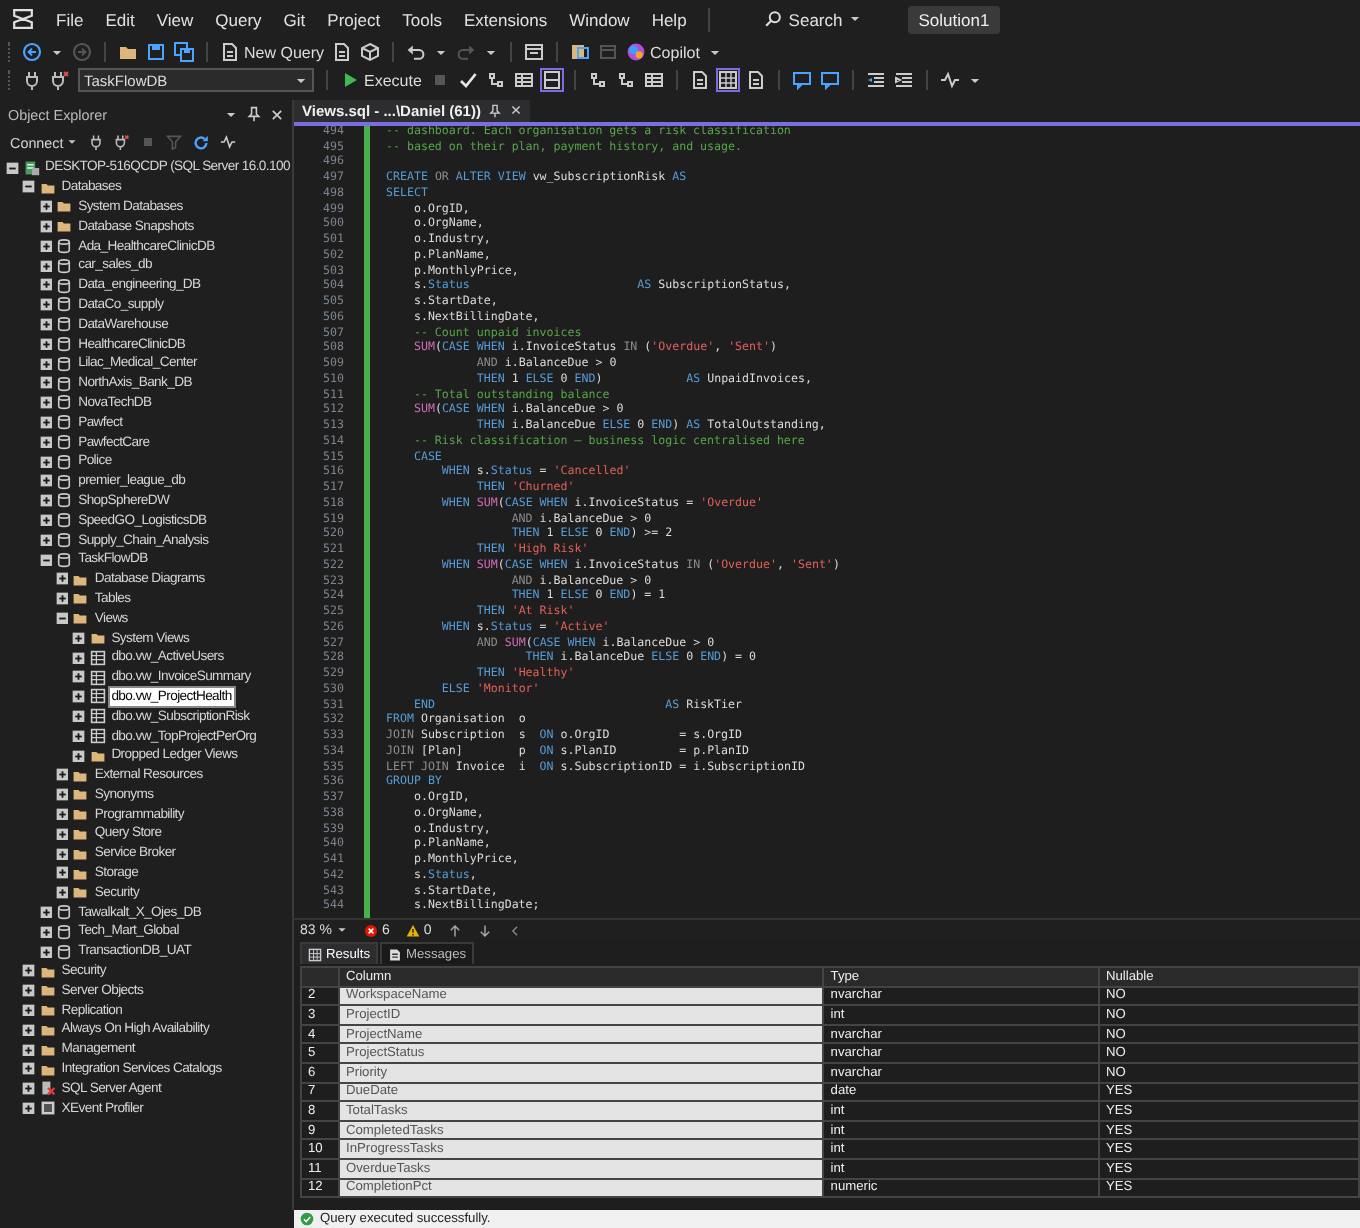  I want to click on menu-item: View, so click(175, 19).